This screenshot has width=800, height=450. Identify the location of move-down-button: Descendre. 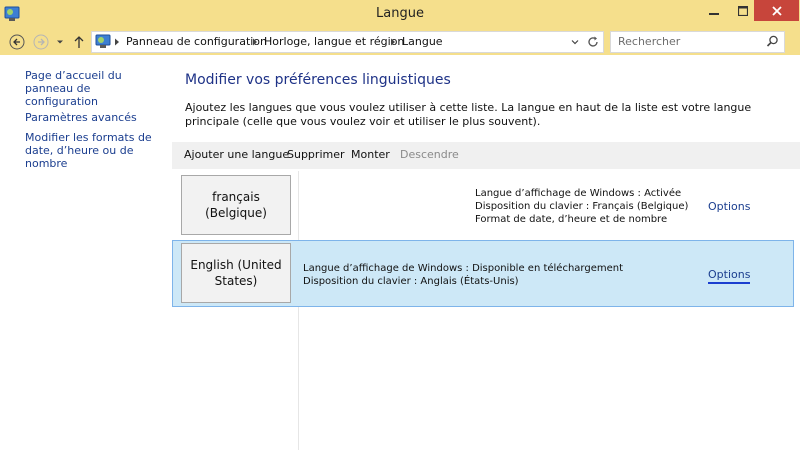
(429, 154).